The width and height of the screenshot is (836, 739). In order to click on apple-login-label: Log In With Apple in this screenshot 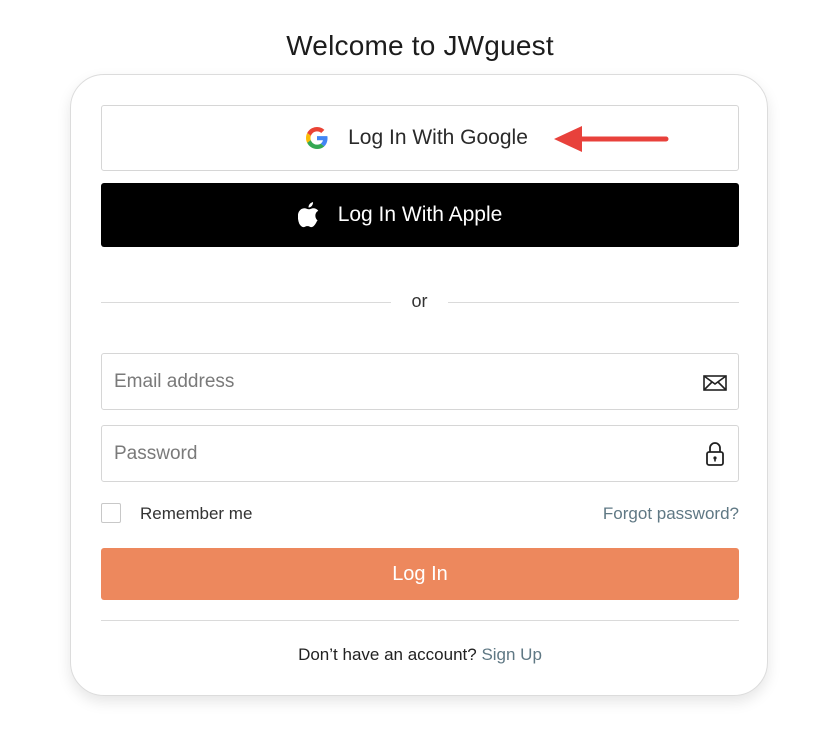, I will do `click(420, 214)`.